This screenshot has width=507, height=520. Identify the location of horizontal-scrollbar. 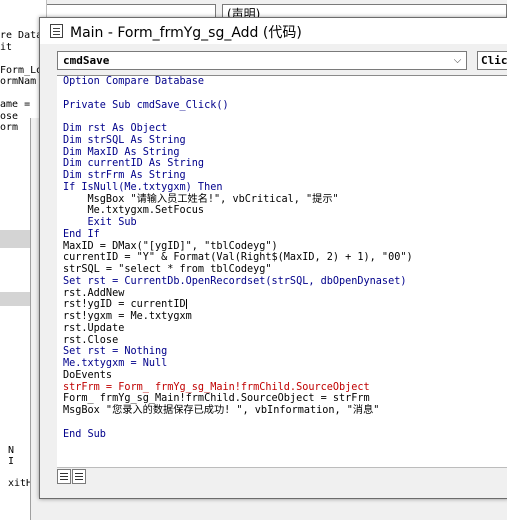
(298, 477).